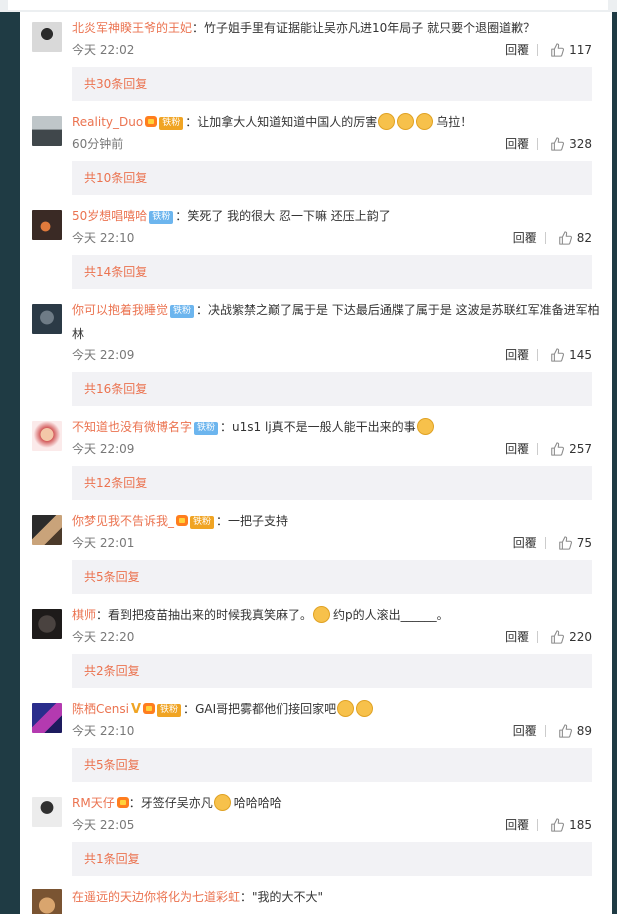  What do you see at coordinates (84, 615) in the screenshot?
I see `username-link: 棋师` at bounding box center [84, 615].